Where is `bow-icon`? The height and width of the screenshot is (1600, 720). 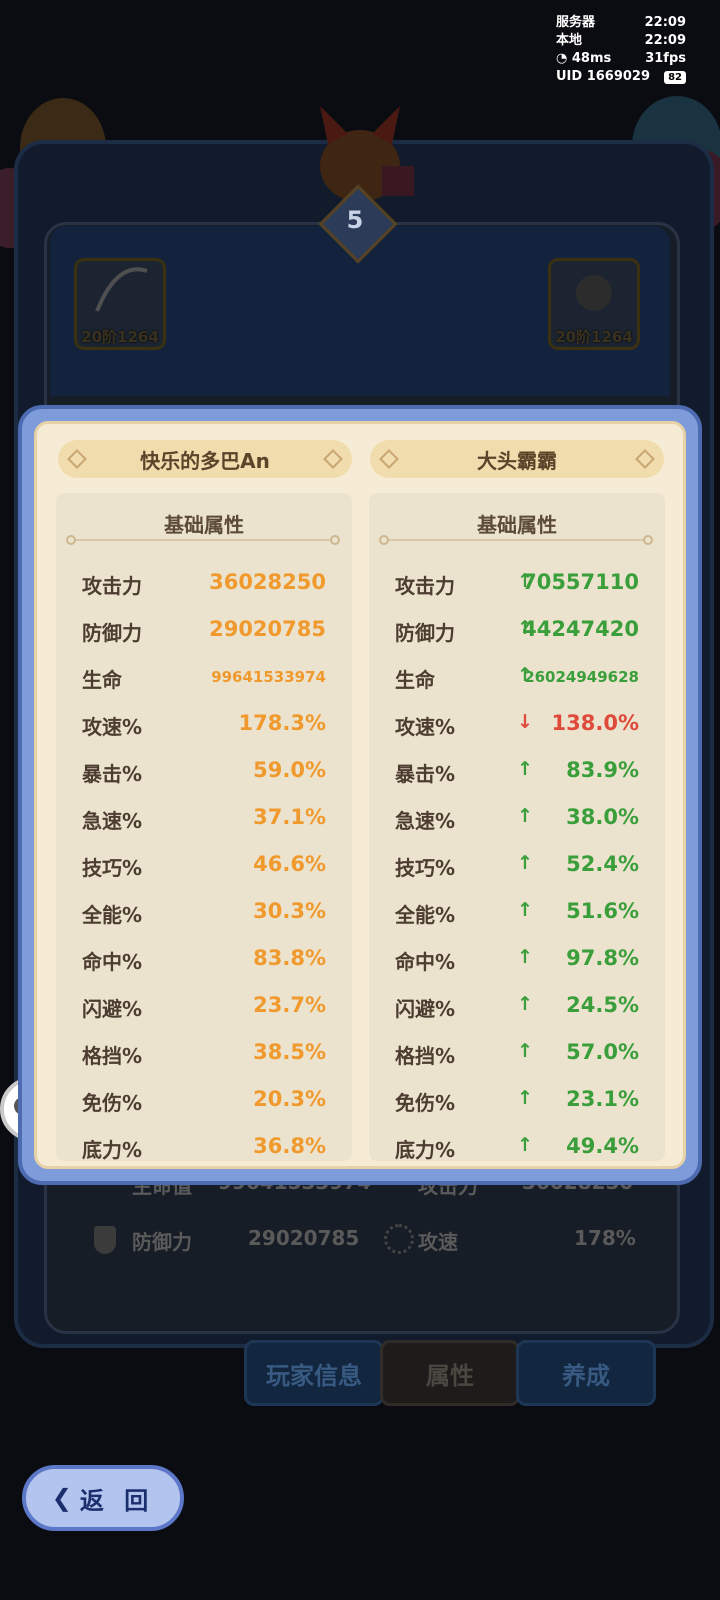 bow-icon is located at coordinates (121, 289).